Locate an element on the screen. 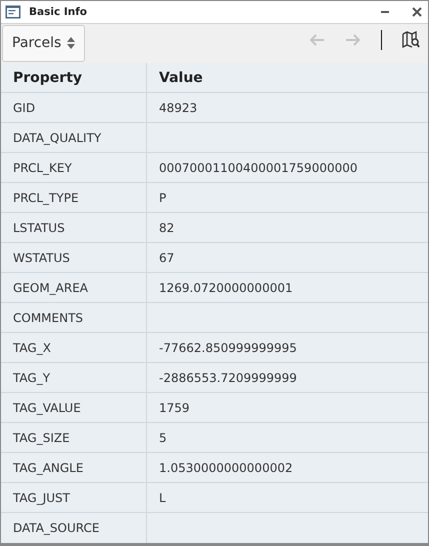  property-value: 1269.0720000000001 is located at coordinates (226, 287).